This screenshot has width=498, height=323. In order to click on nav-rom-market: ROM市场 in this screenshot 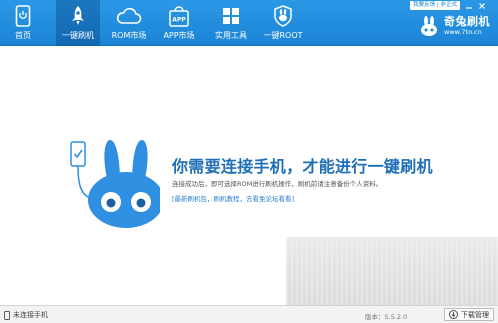, I will do `click(129, 23)`.